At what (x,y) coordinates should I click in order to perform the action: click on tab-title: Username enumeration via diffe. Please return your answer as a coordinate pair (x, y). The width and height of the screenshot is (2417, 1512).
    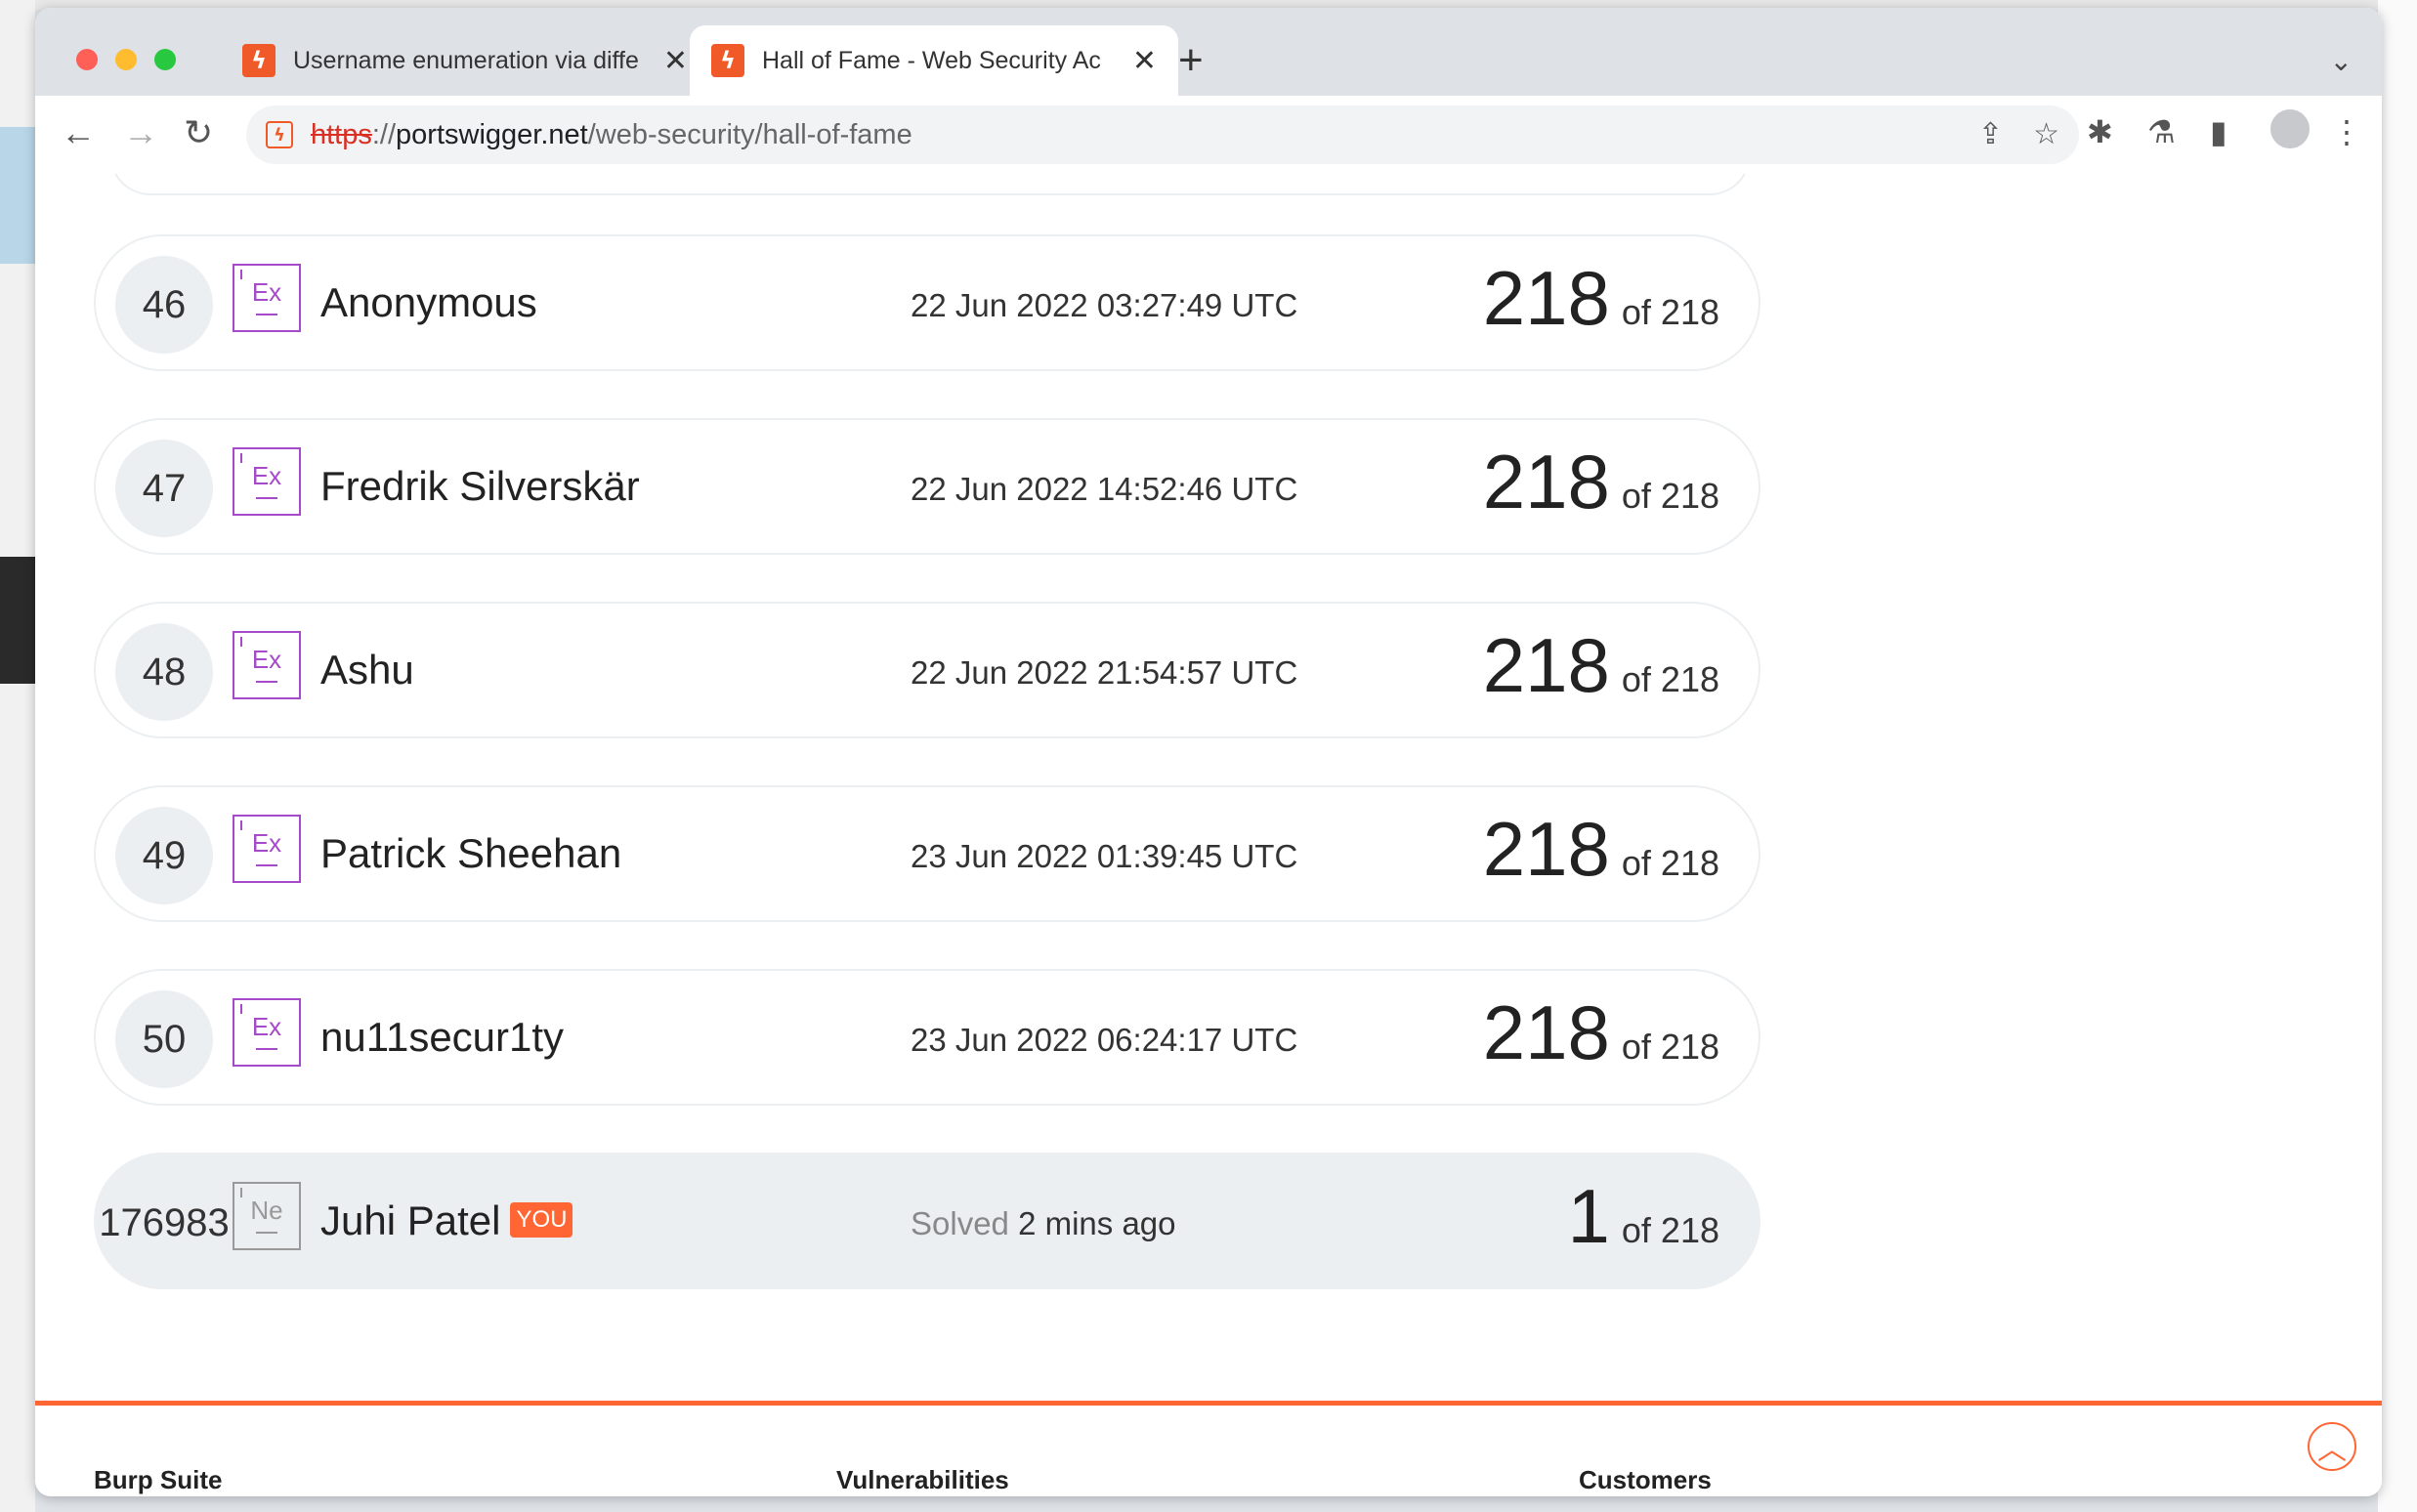
    Looking at the image, I should click on (466, 60).